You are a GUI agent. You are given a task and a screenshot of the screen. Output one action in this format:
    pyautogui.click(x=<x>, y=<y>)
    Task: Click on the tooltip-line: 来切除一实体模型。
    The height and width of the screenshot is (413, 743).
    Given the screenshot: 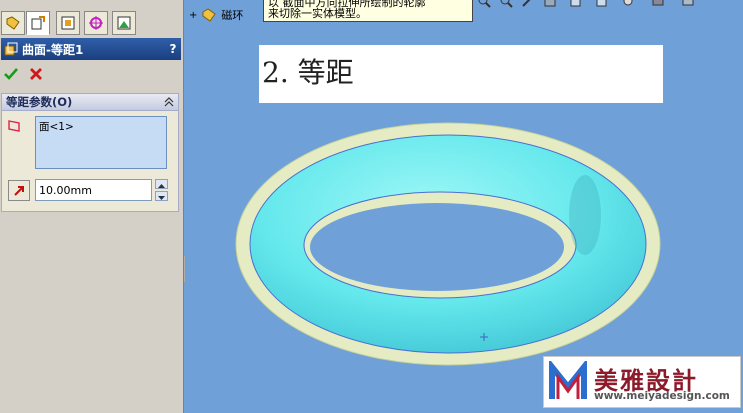 What is the action you would take?
    pyautogui.click(x=317, y=13)
    